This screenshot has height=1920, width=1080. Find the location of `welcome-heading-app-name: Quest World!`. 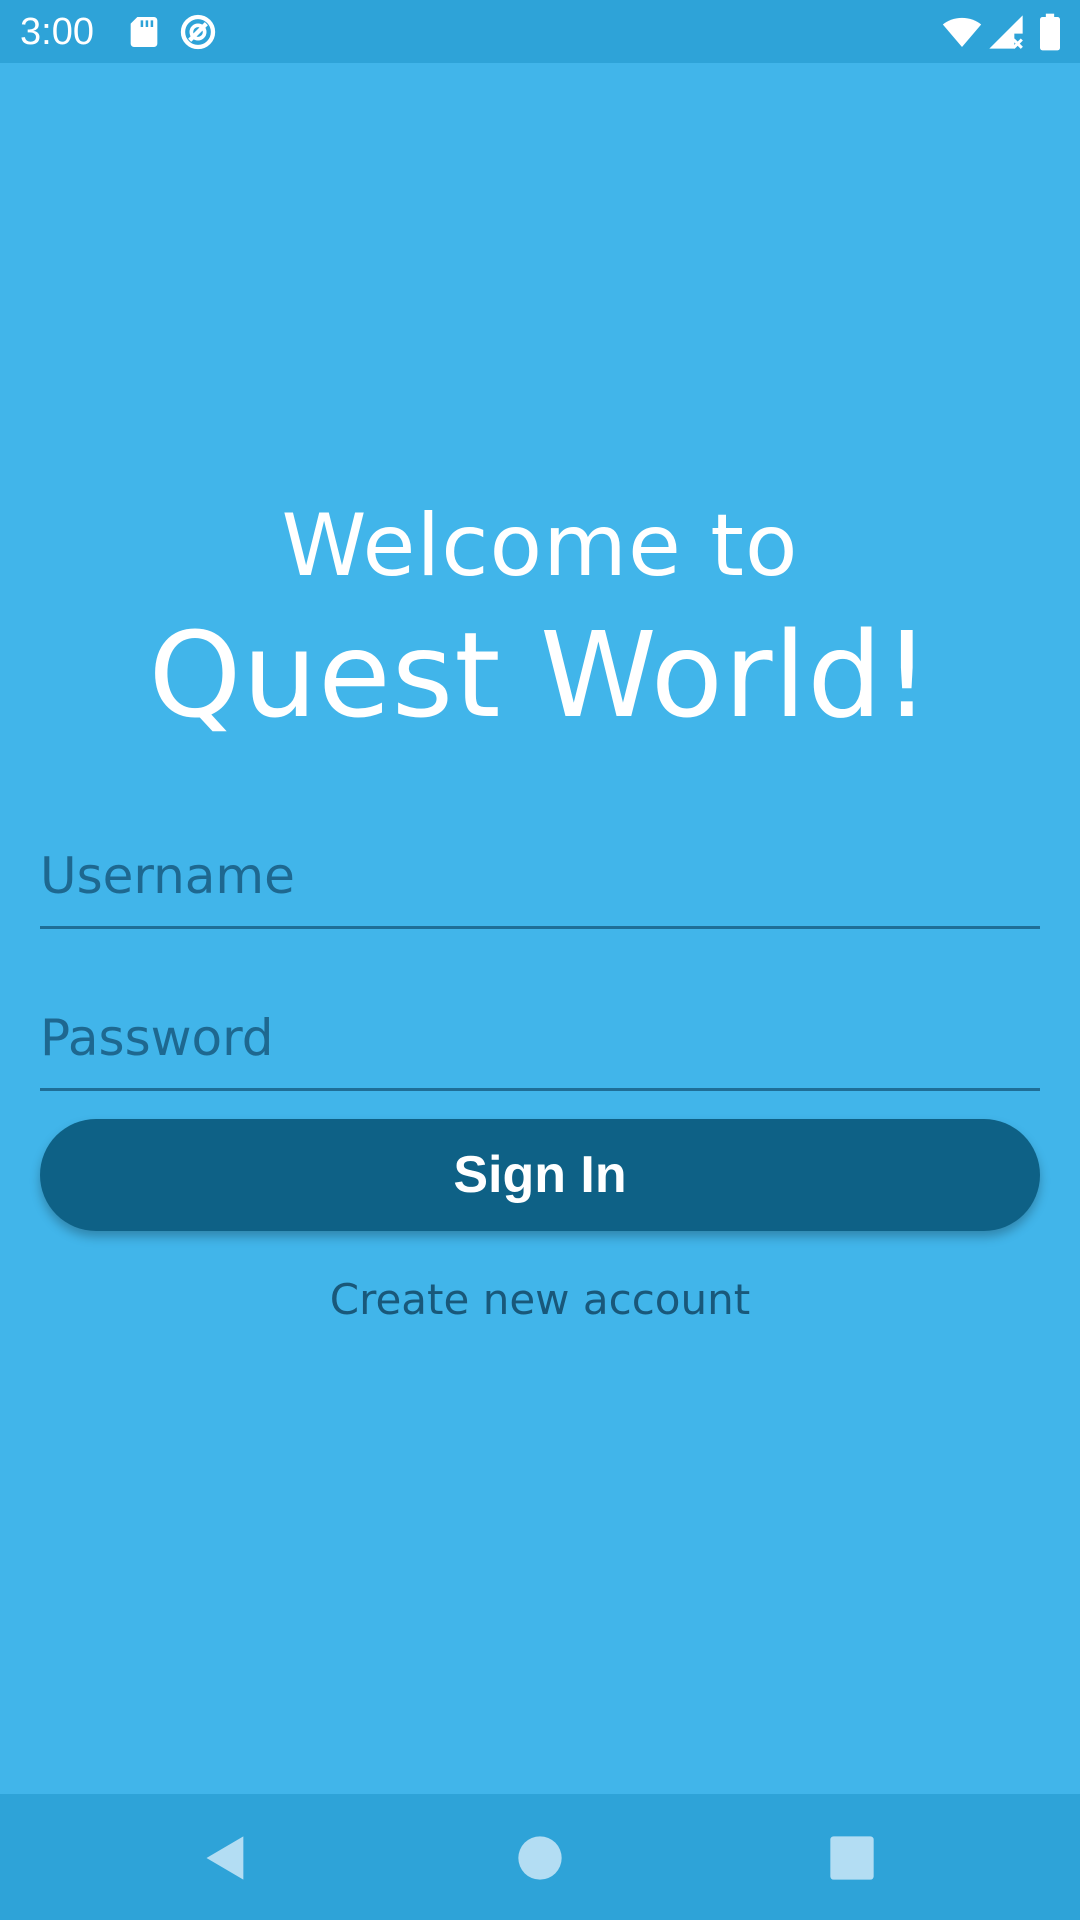

welcome-heading-app-name: Quest World! is located at coordinates (540, 675).